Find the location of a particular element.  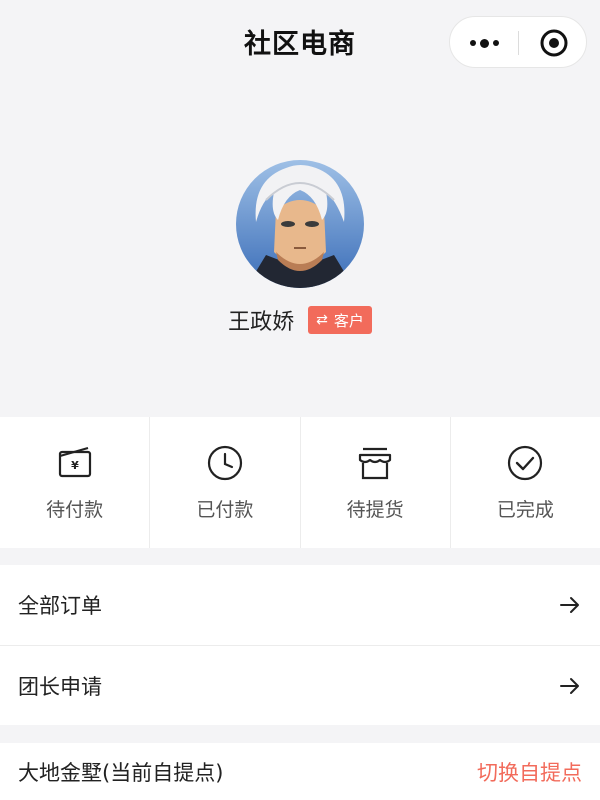

avatar is located at coordinates (300, 224).